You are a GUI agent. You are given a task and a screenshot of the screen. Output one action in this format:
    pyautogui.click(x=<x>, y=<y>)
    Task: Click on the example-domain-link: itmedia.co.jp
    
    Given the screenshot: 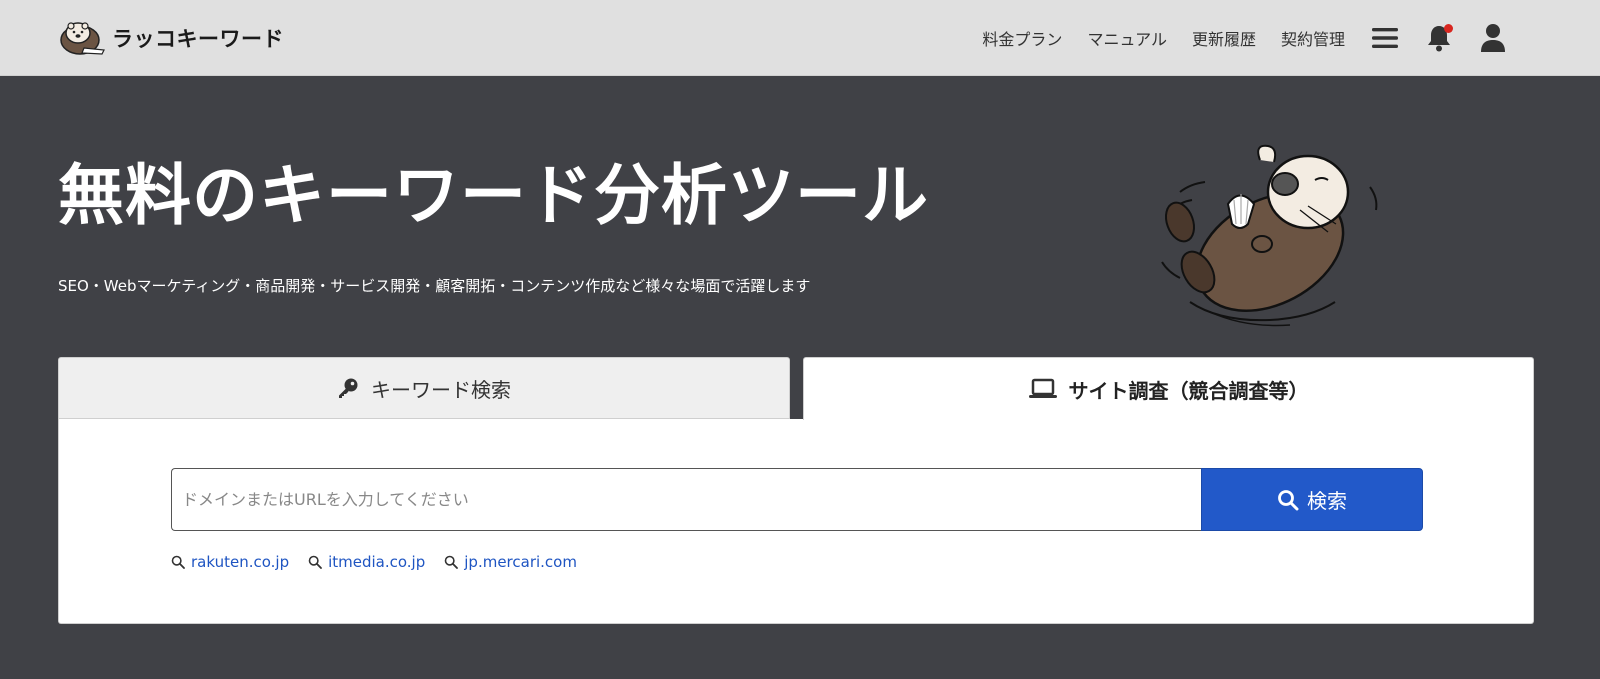 What is the action you would take?
    pyautogui.click(x=366, y=562)
    